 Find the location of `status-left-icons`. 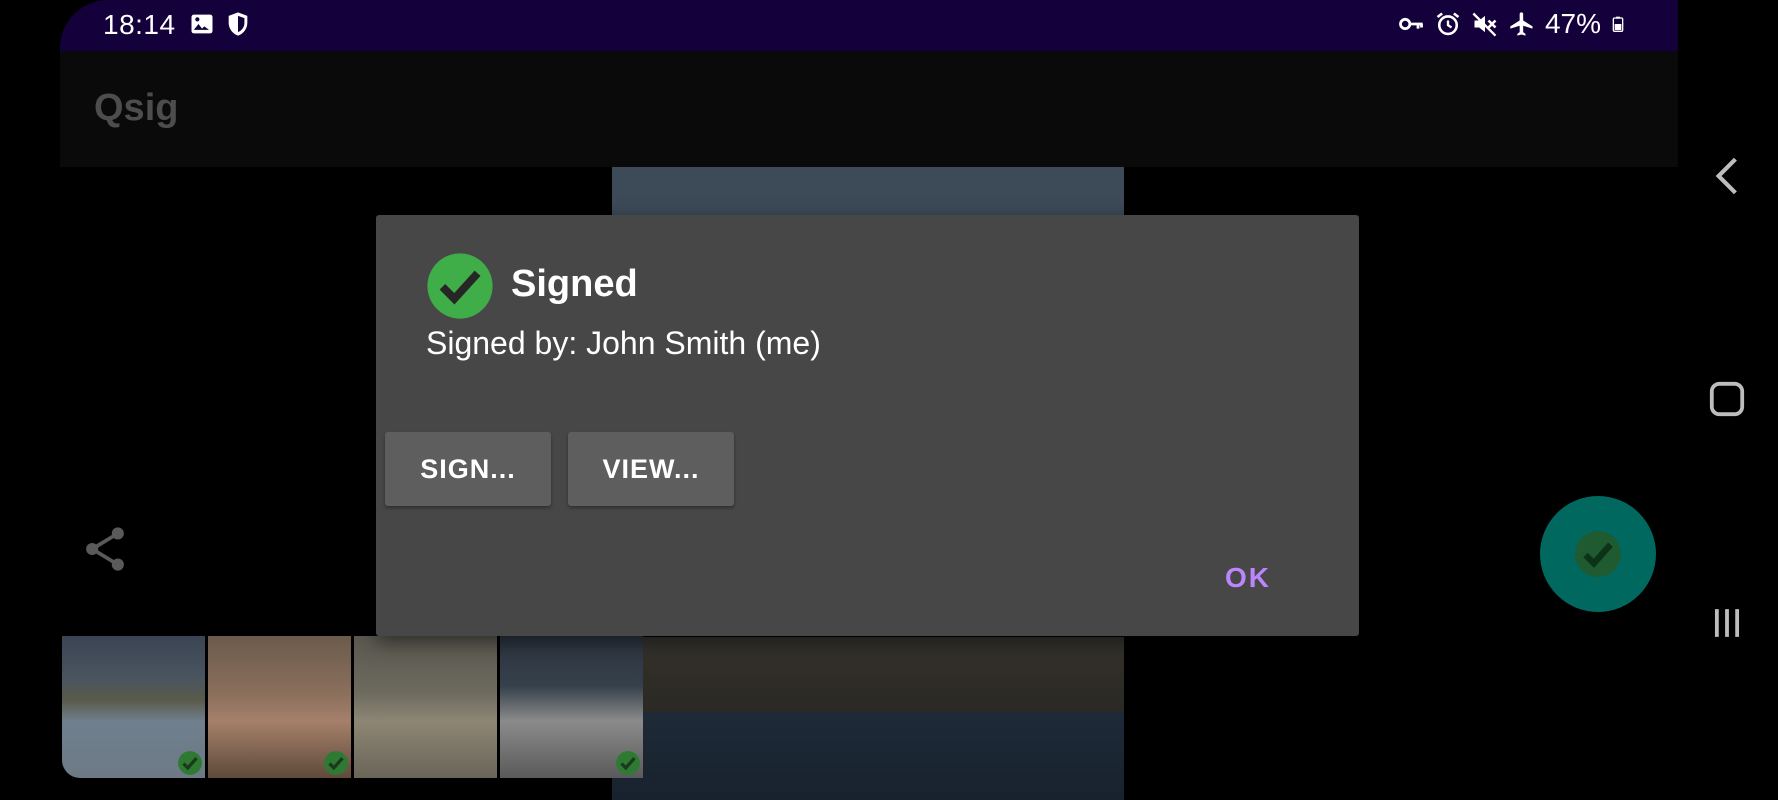

status-left-icons is located at coordinates (220, 24).